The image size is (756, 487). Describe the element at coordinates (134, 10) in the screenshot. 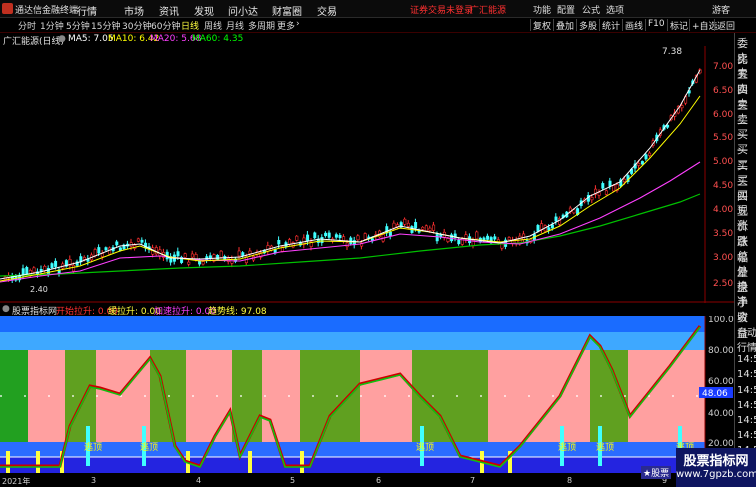

I see `menu-market: 市场` at that location.